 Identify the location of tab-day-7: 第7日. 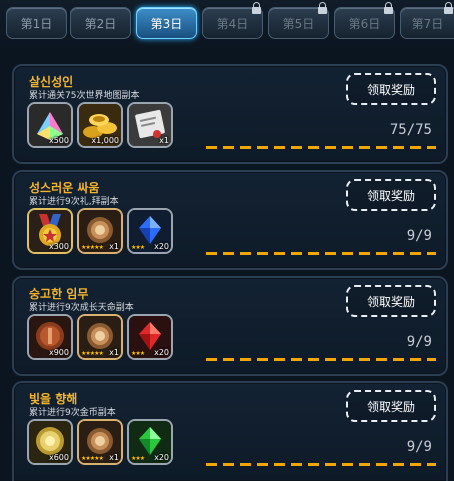
(427, 20).